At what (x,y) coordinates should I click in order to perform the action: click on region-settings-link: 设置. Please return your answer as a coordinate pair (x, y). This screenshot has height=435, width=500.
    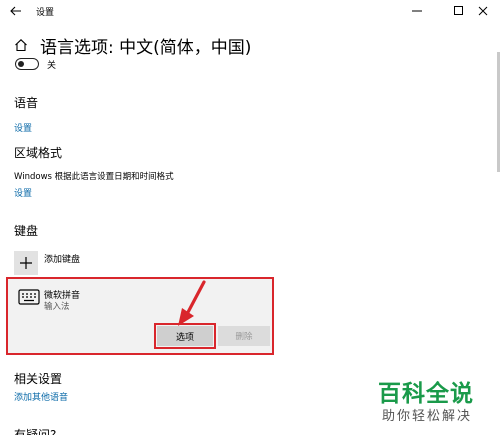
    Looking at the image, I should click on (23, 192).